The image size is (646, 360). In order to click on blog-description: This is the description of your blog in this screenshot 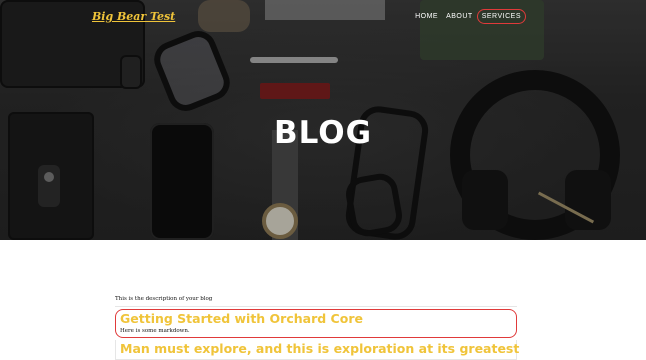, I will do `click(164, 299)`.